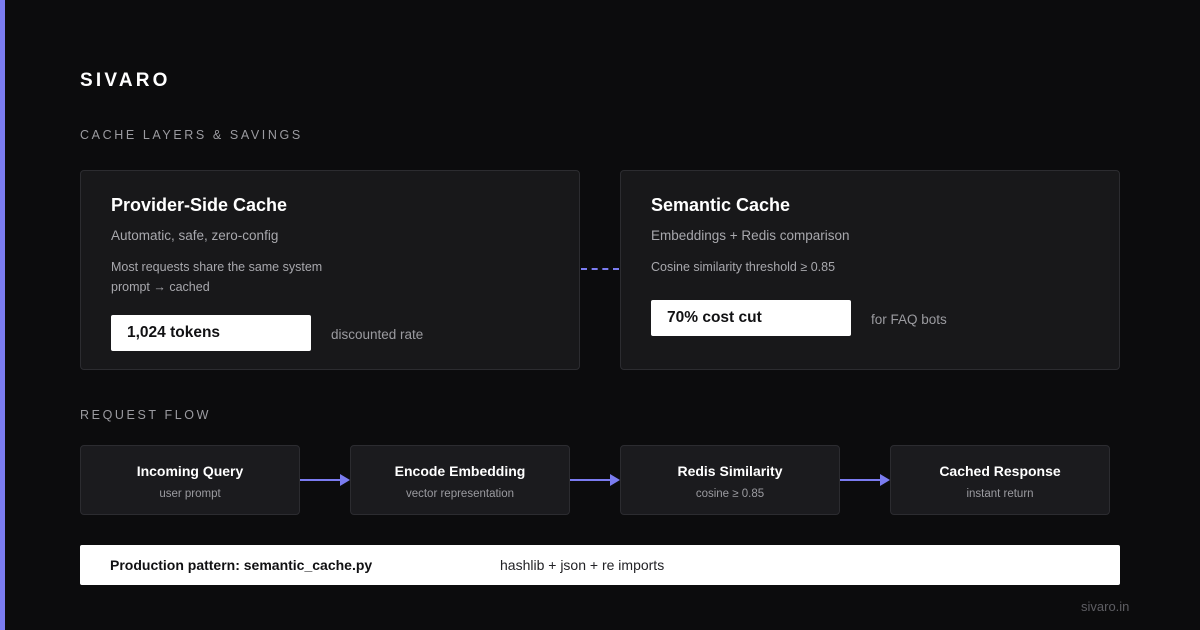 Image resolution: width=1200 pixels, height=630 pixels. I want to click on brand-logo: SIVARO, so click(125, 80).